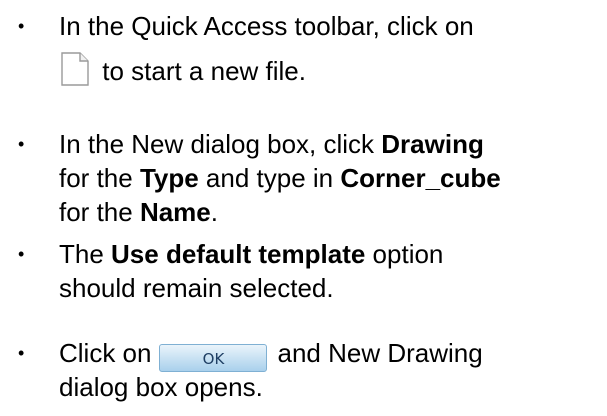 The image size is (607, 416). Describe the element at coordinates (380, 353) in the screenshot. I see `step-text-segment: and New Drawing` at that location.